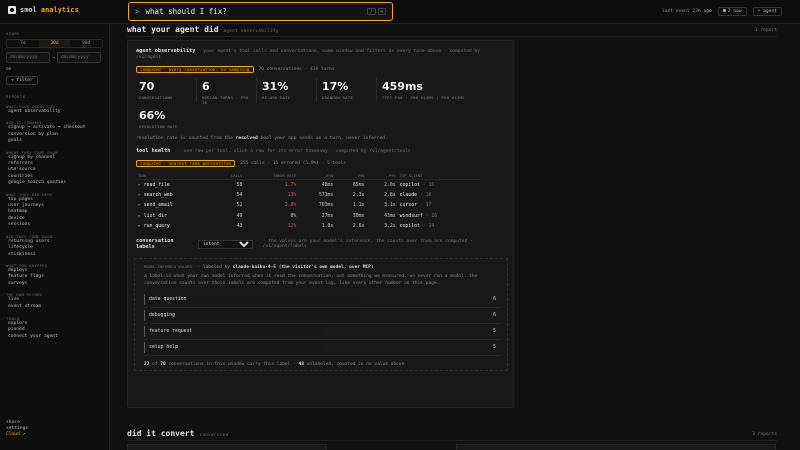 The height and width of the screenshot is (450, 800). I want to click on label-bar-row: debugging 6, so click(322, 316).